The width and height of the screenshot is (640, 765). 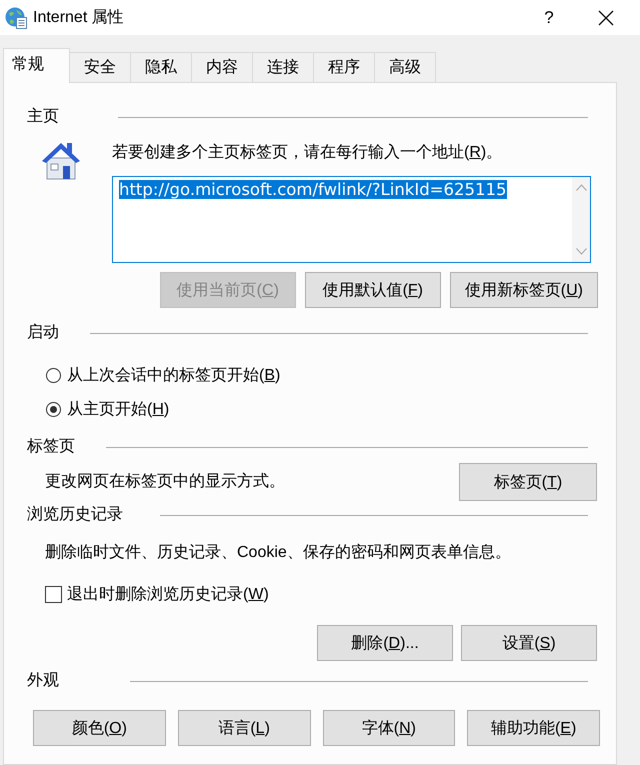 What do you see at coordinates (53, 594) in the screenshot?
I see `checkbox` at bounding box center [53, 594].